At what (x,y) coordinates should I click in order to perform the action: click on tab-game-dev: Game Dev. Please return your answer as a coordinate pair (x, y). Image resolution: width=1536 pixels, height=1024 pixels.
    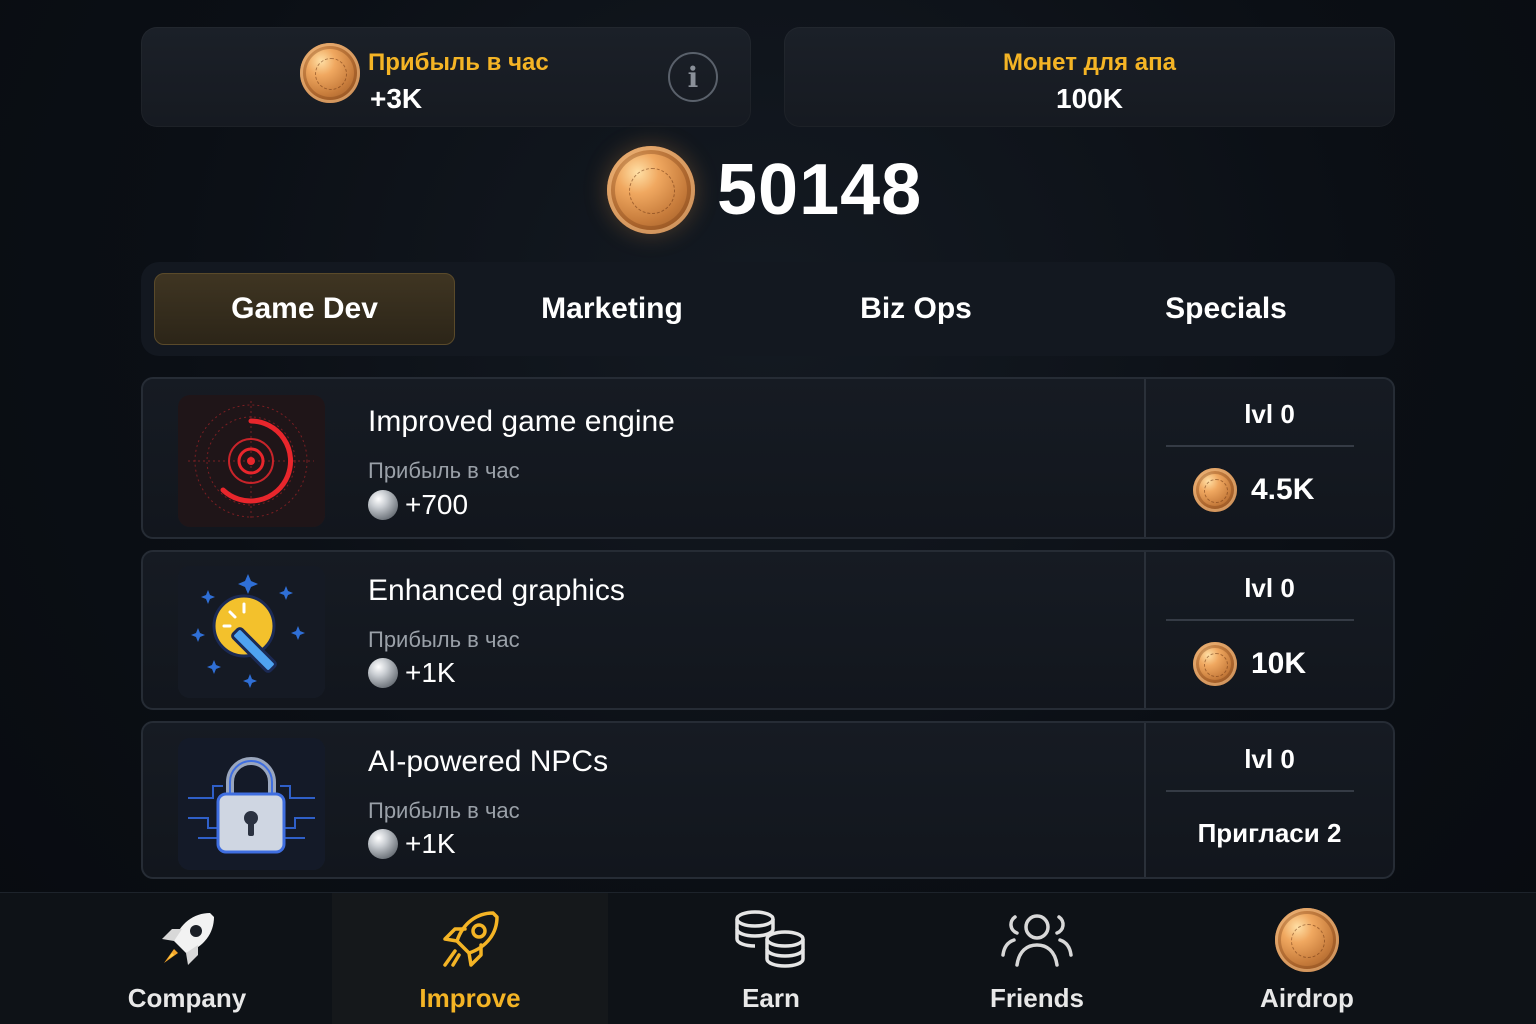
    Looking at the image, I should click on (304, 309).